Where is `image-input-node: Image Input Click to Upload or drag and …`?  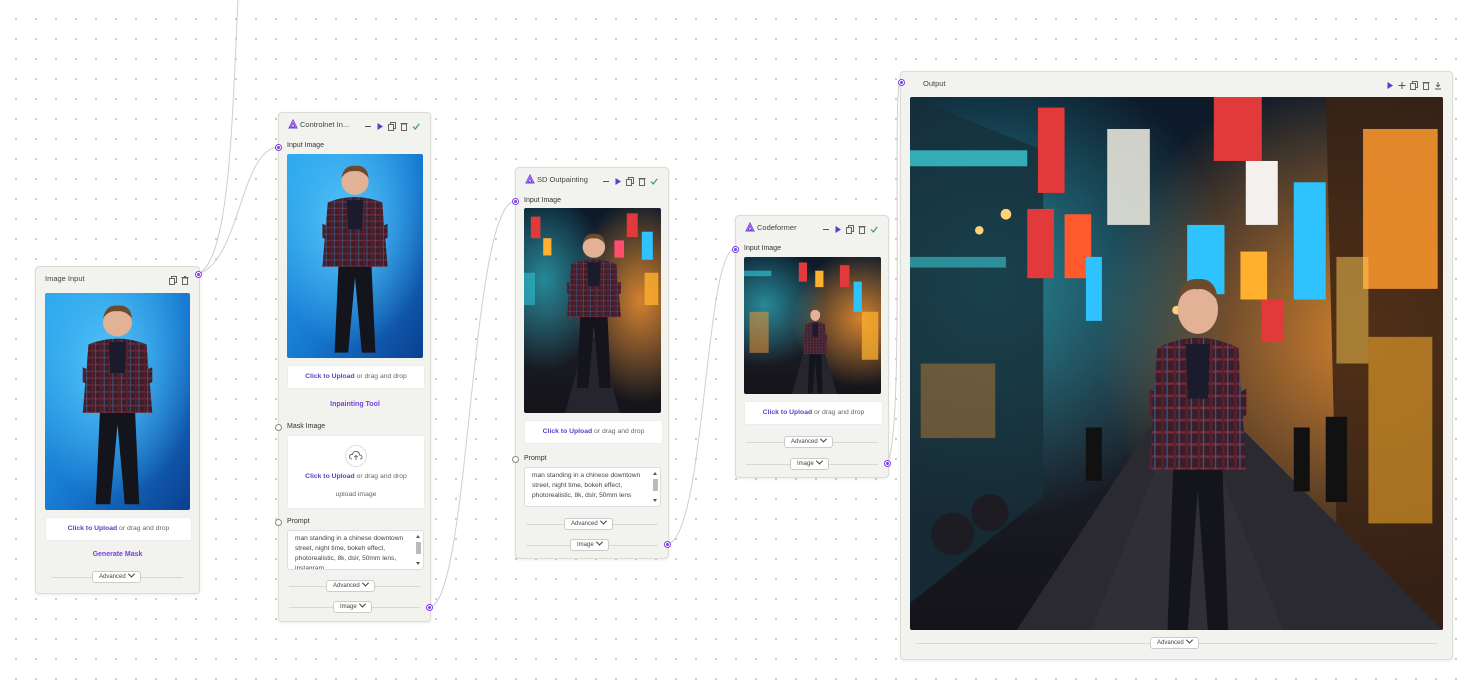
image-input-node: Image Input Click to Upload or drag and … is located at coordinates (118, 430).